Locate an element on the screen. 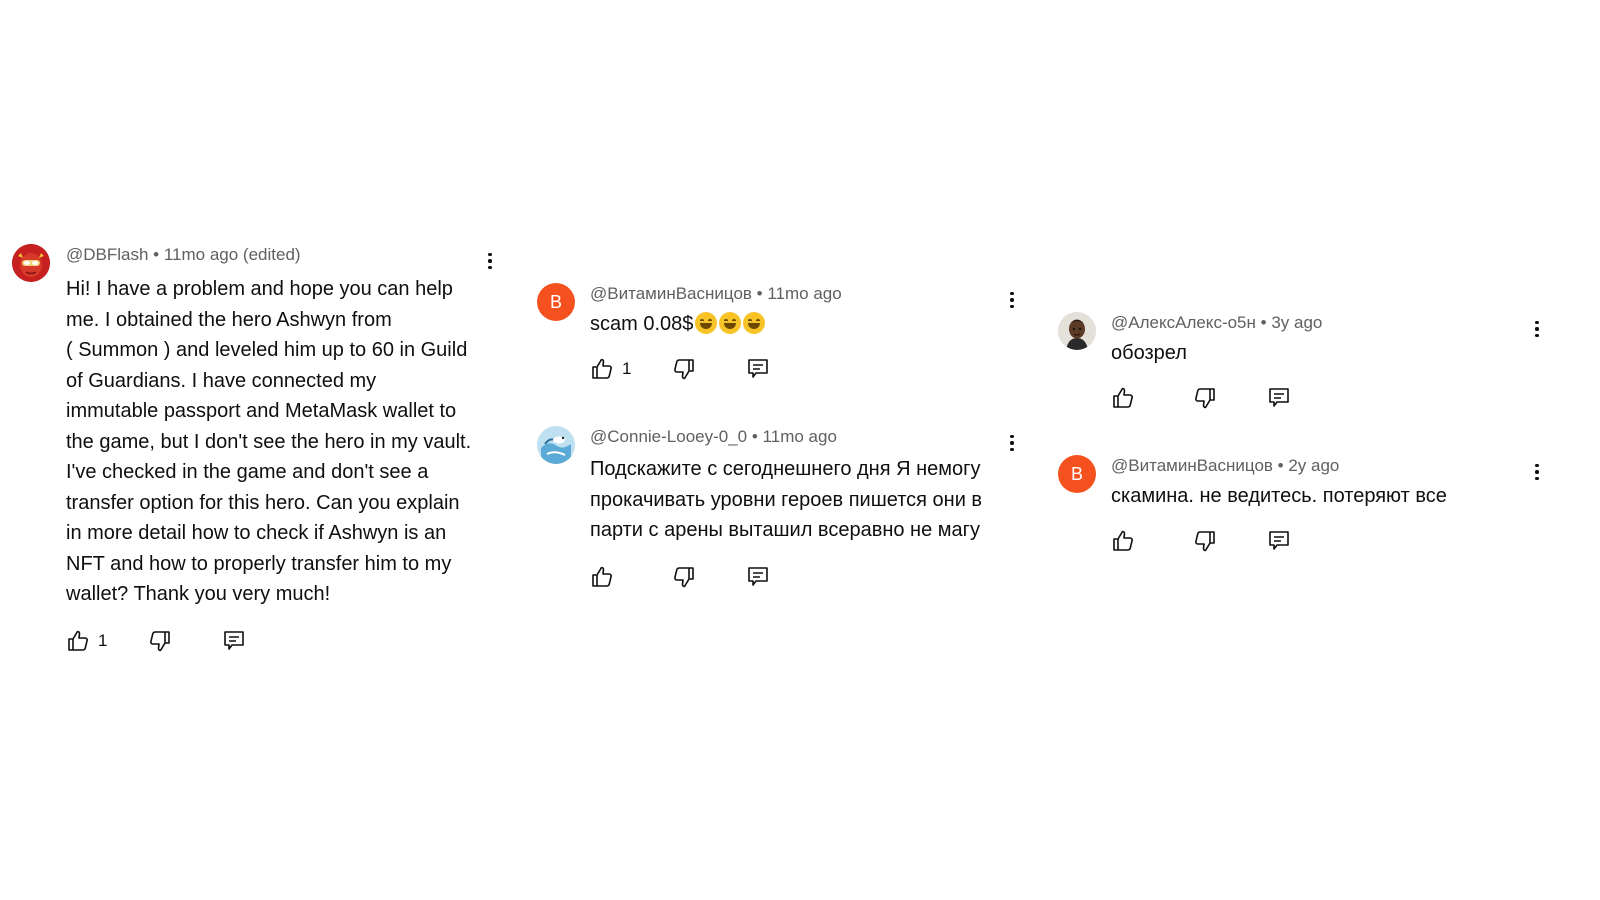 The width and height of the screenshot is (1600, 900). text-line: прокачивать уровни героев пишется они в is located at coordinates (786, 499).